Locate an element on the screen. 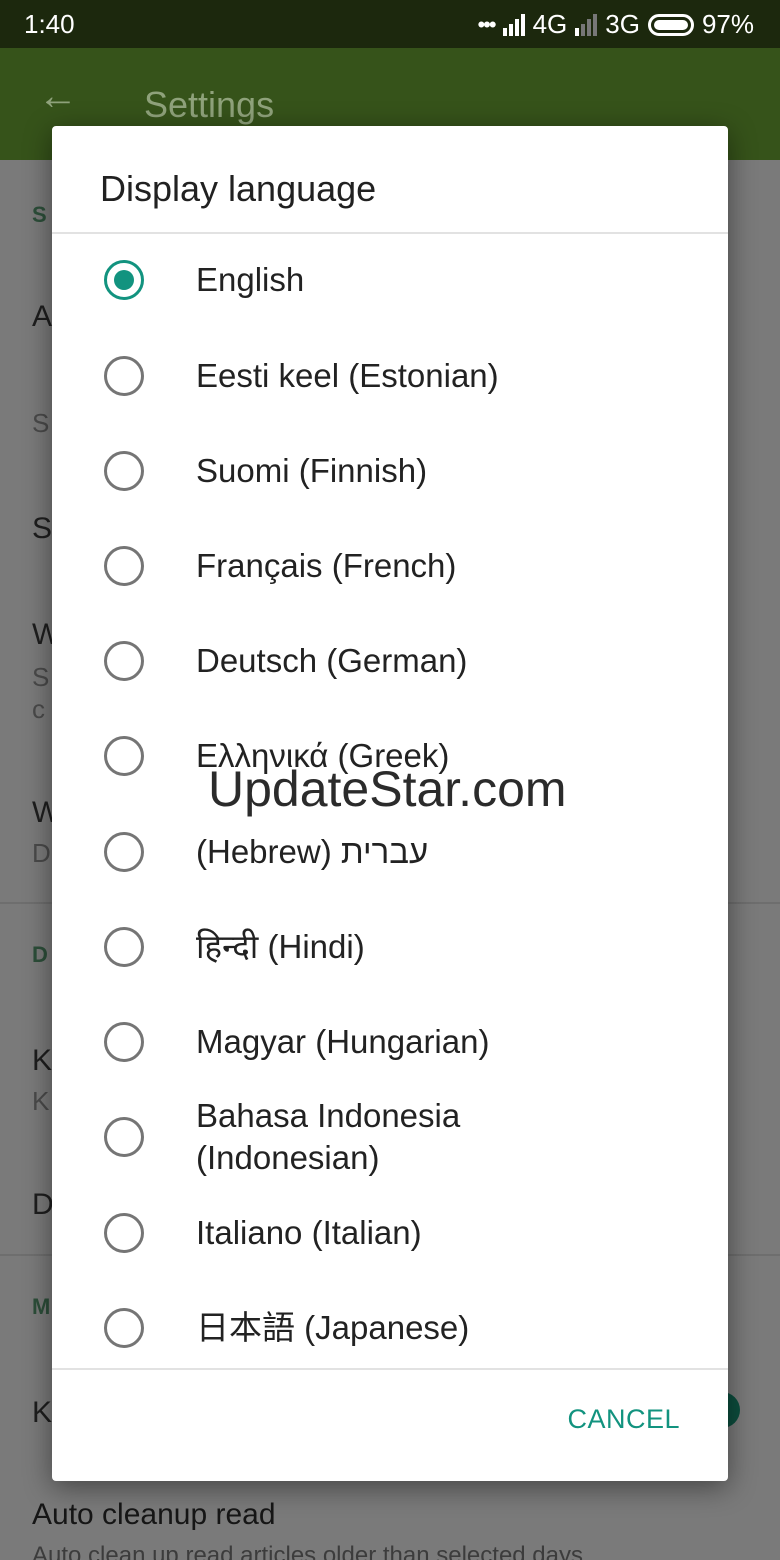  setting-fragment: c is located at coordinates (38, 709).